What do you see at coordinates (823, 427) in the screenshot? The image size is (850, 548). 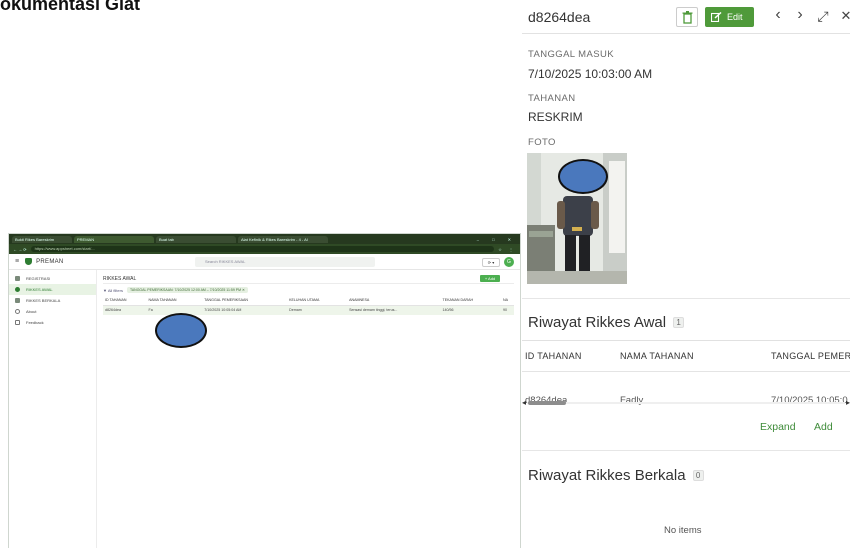 I see `add-link: Add` at bounding box center [823, 427].